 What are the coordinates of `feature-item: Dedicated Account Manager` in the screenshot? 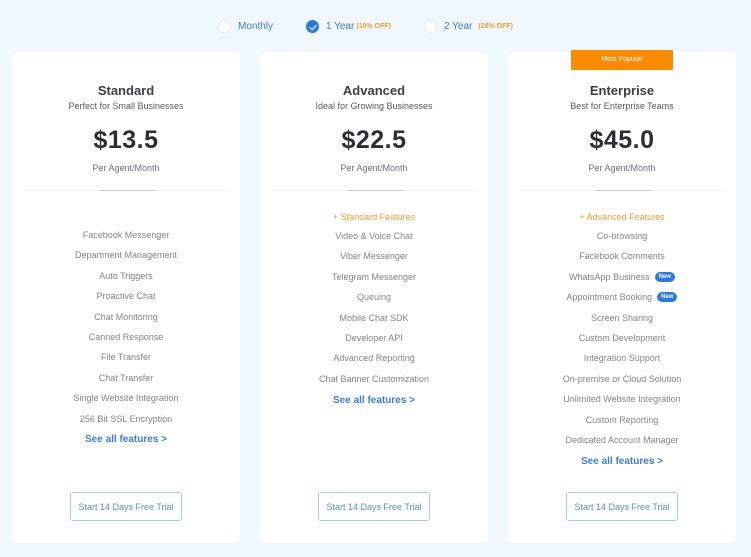 It's located at (622, 440).